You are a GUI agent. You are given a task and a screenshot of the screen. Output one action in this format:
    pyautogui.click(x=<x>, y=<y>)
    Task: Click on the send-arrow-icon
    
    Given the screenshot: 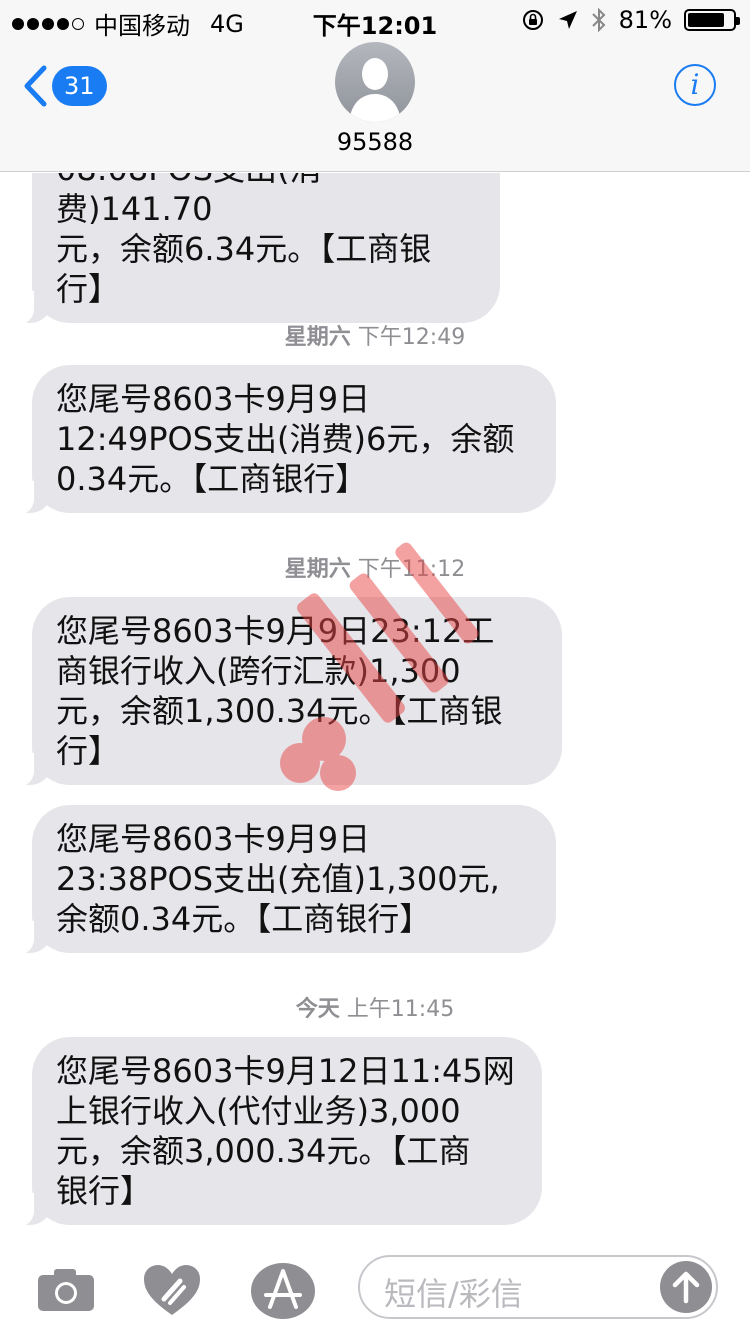 What is the action you would take?
    pyautogui.click(x=686, y=1287)
    